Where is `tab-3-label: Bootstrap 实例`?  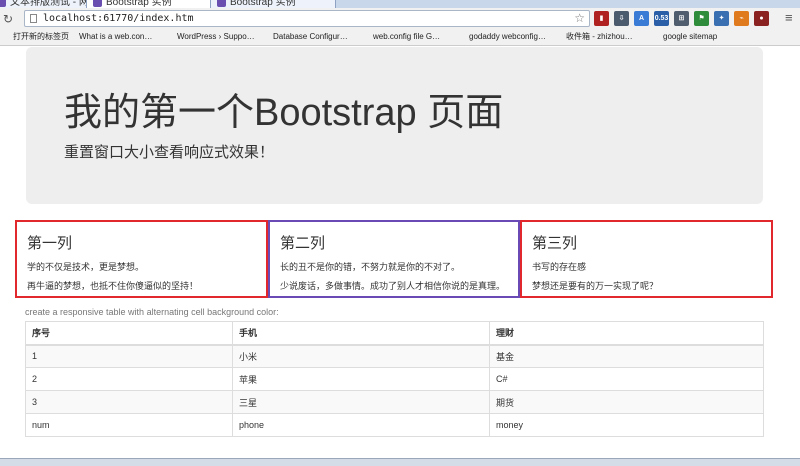
tab-3-label: Bootstrap 实例 is located at coordinates (263, 4).